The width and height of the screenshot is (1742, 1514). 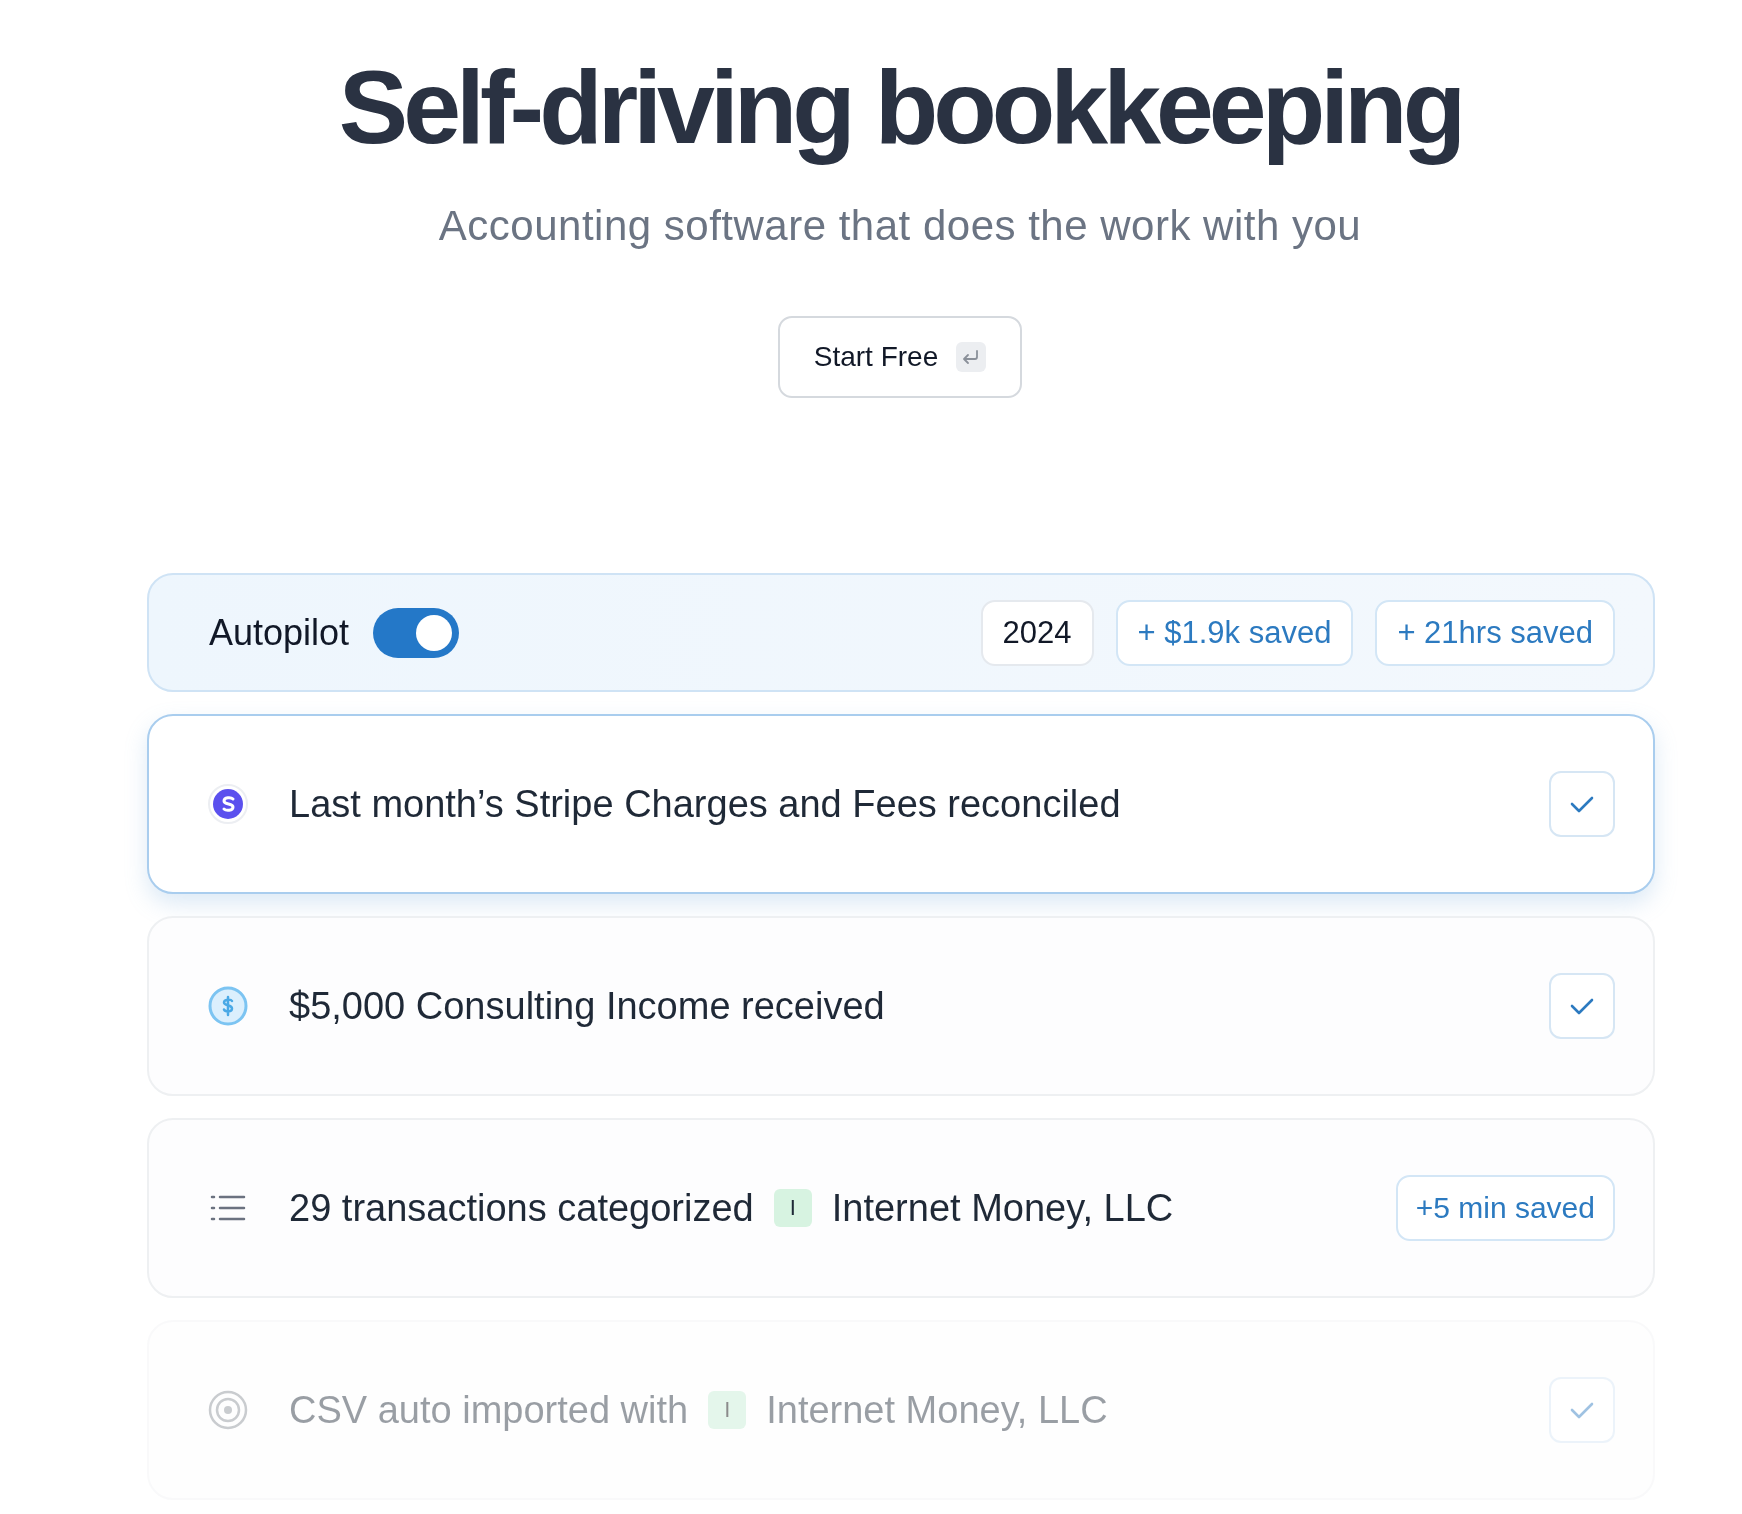 I want to click on year-chip: 2024, so click(x=1037, y=632).